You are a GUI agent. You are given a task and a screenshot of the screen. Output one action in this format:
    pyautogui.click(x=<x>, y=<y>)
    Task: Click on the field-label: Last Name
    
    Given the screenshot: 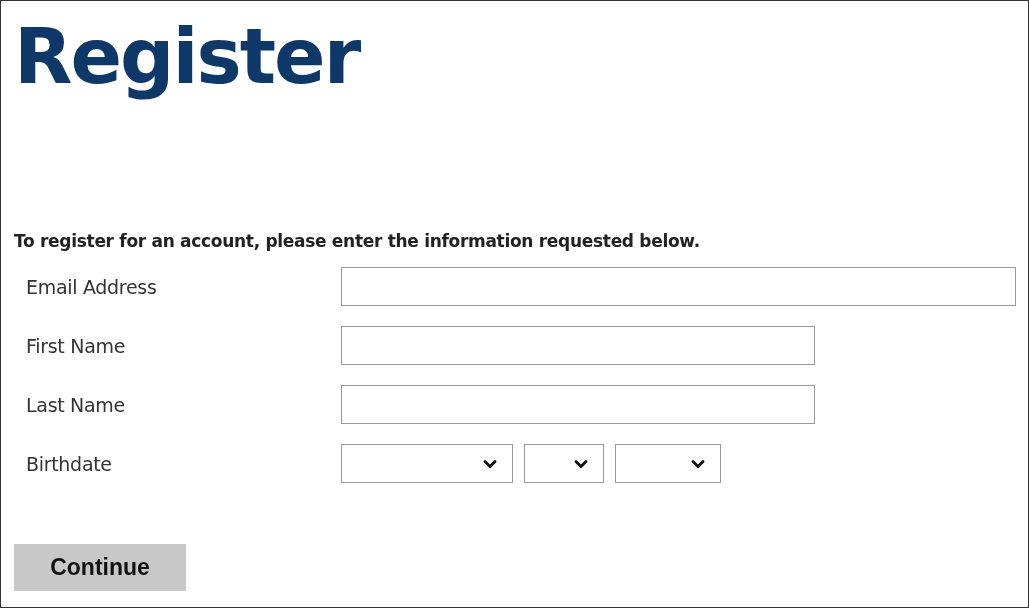 What is the action you would take?
    pyautogui.click(x=75, y=404)
    